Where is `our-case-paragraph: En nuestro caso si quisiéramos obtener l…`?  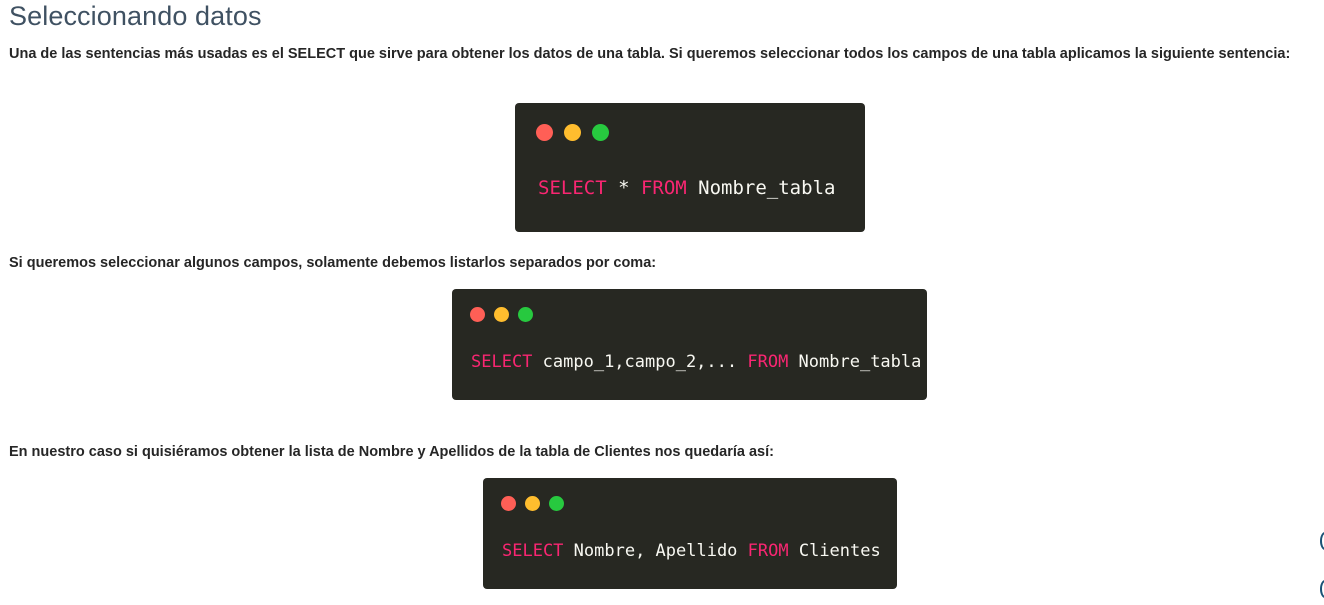
our-case-paragraph: En nuestro caso si quisiéramos obtener l… is located at coordinates (391, 452).